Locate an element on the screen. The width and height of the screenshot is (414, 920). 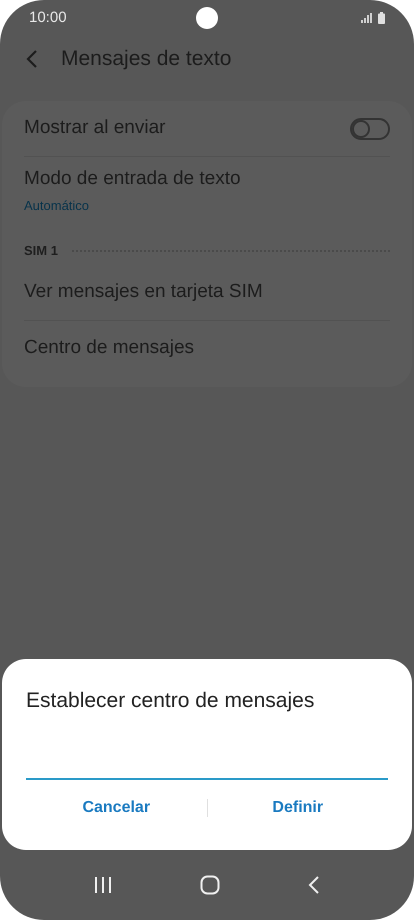
home-icon is located at coordinates (210, 885).